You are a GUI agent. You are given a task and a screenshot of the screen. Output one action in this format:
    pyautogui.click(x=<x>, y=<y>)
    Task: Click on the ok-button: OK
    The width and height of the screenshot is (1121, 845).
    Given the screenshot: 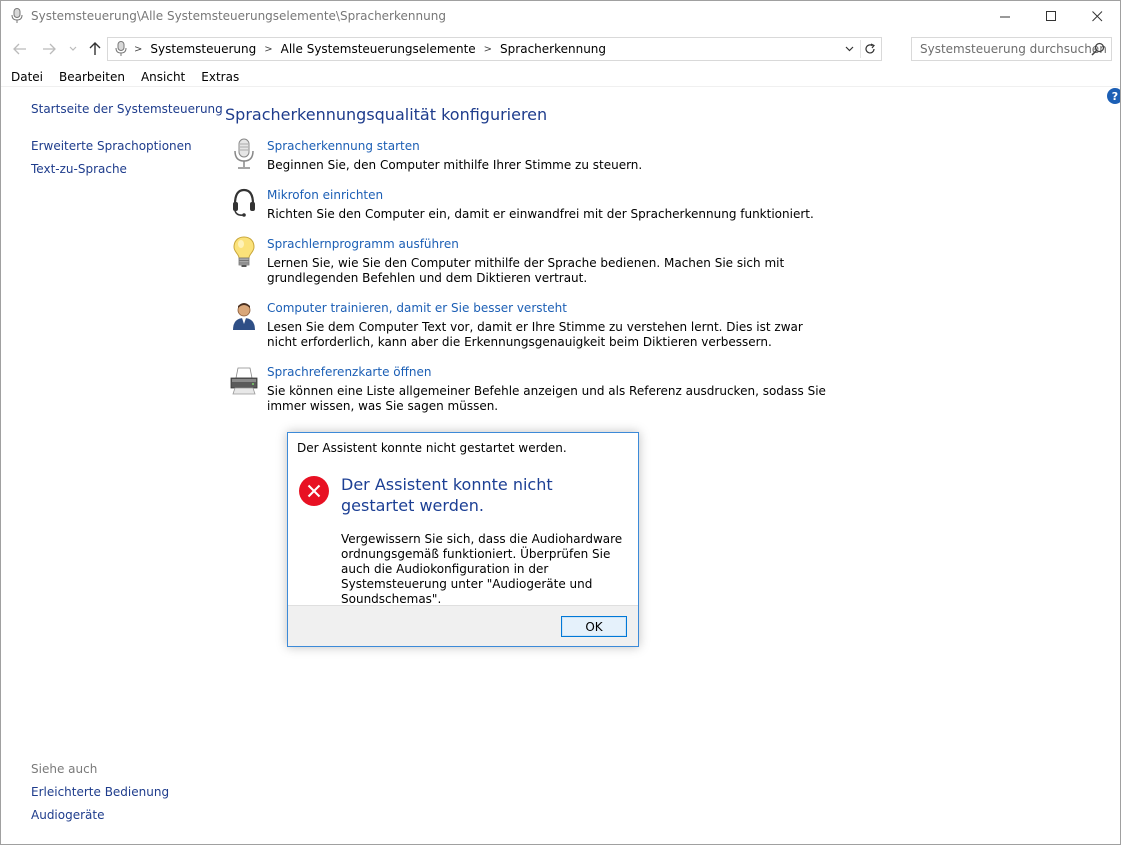 What is the action you would take?
    pyautogui.click(x=594, y=626)
    